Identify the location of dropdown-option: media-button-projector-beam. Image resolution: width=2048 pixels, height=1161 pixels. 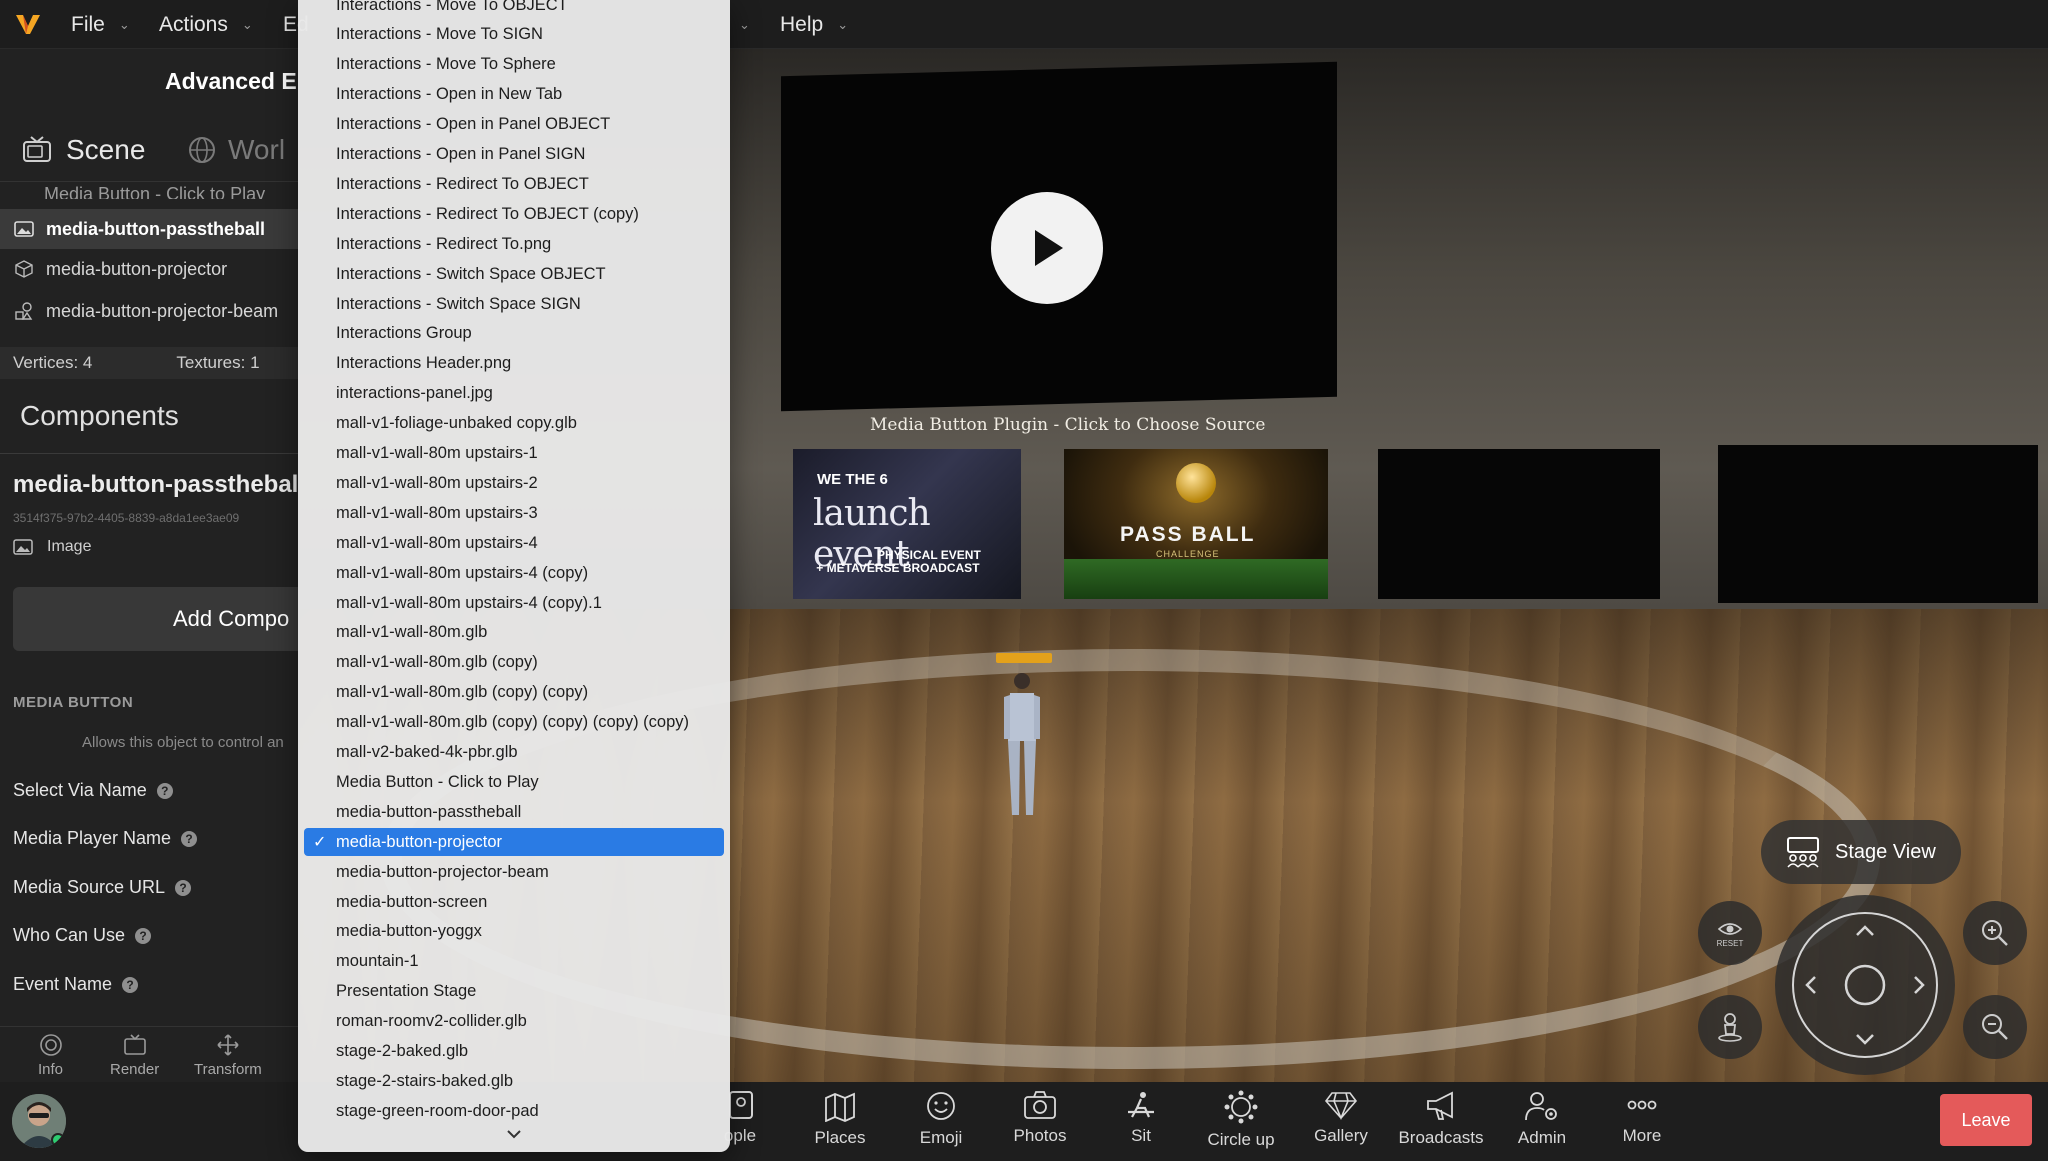
(514, 872).